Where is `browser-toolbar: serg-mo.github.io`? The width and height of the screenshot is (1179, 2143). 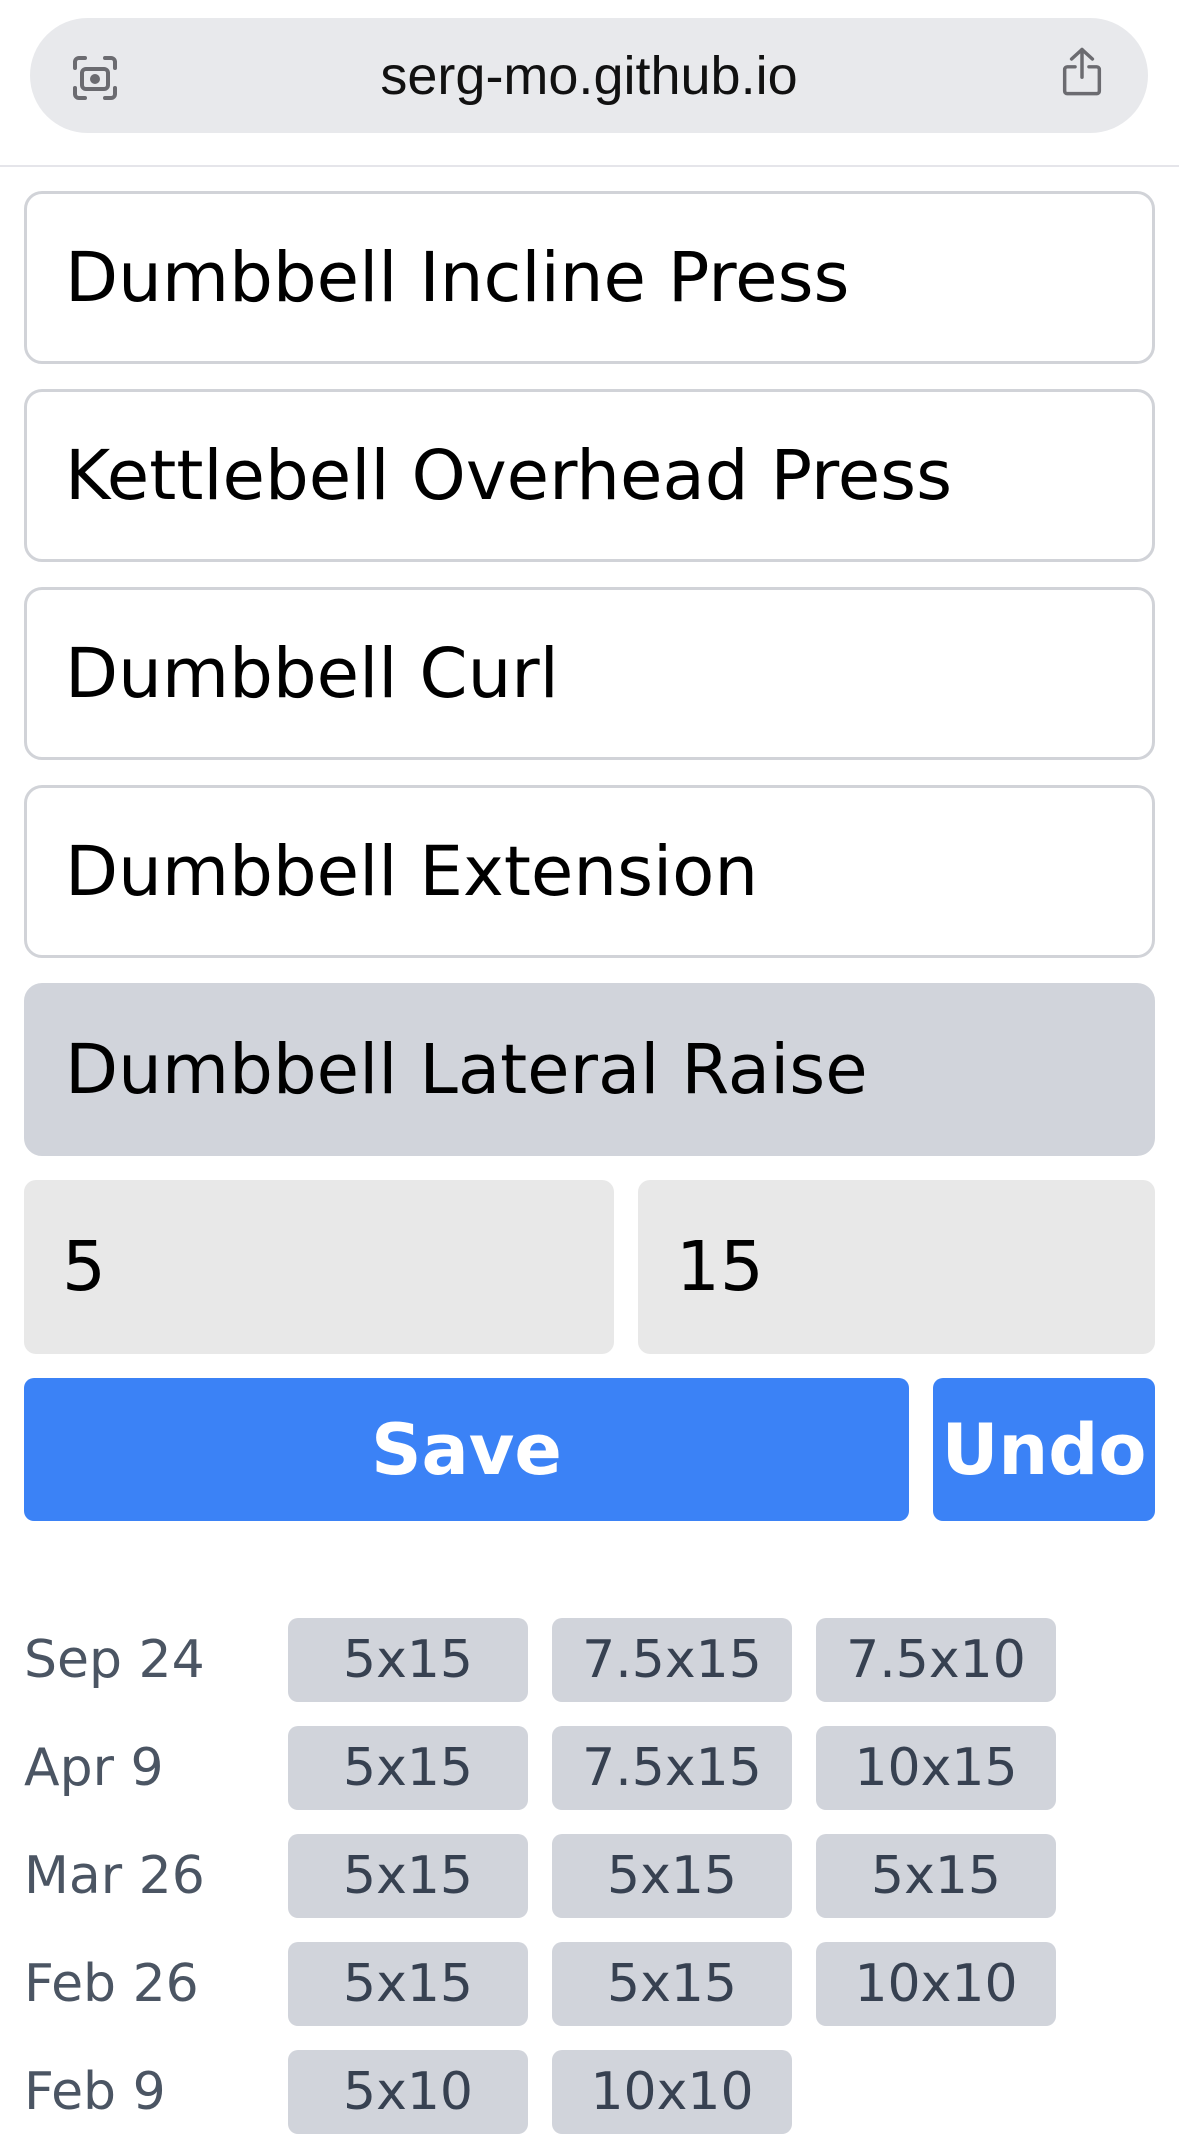 browser-toolbar: serg-mo.github.io is located at coordinates (589, 83).